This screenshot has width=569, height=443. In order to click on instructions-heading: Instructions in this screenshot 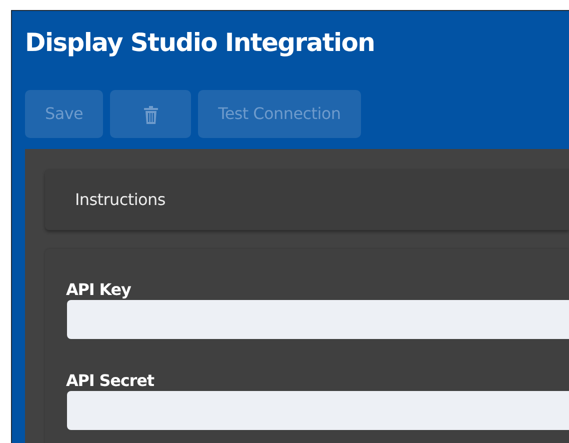, I will do `click(120, 199)`.